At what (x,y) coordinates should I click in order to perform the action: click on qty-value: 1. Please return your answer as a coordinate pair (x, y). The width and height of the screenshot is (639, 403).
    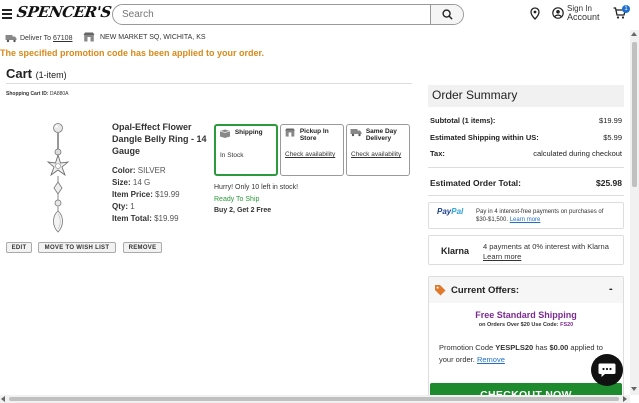
    Looking at the image, I should click on (132, 206).